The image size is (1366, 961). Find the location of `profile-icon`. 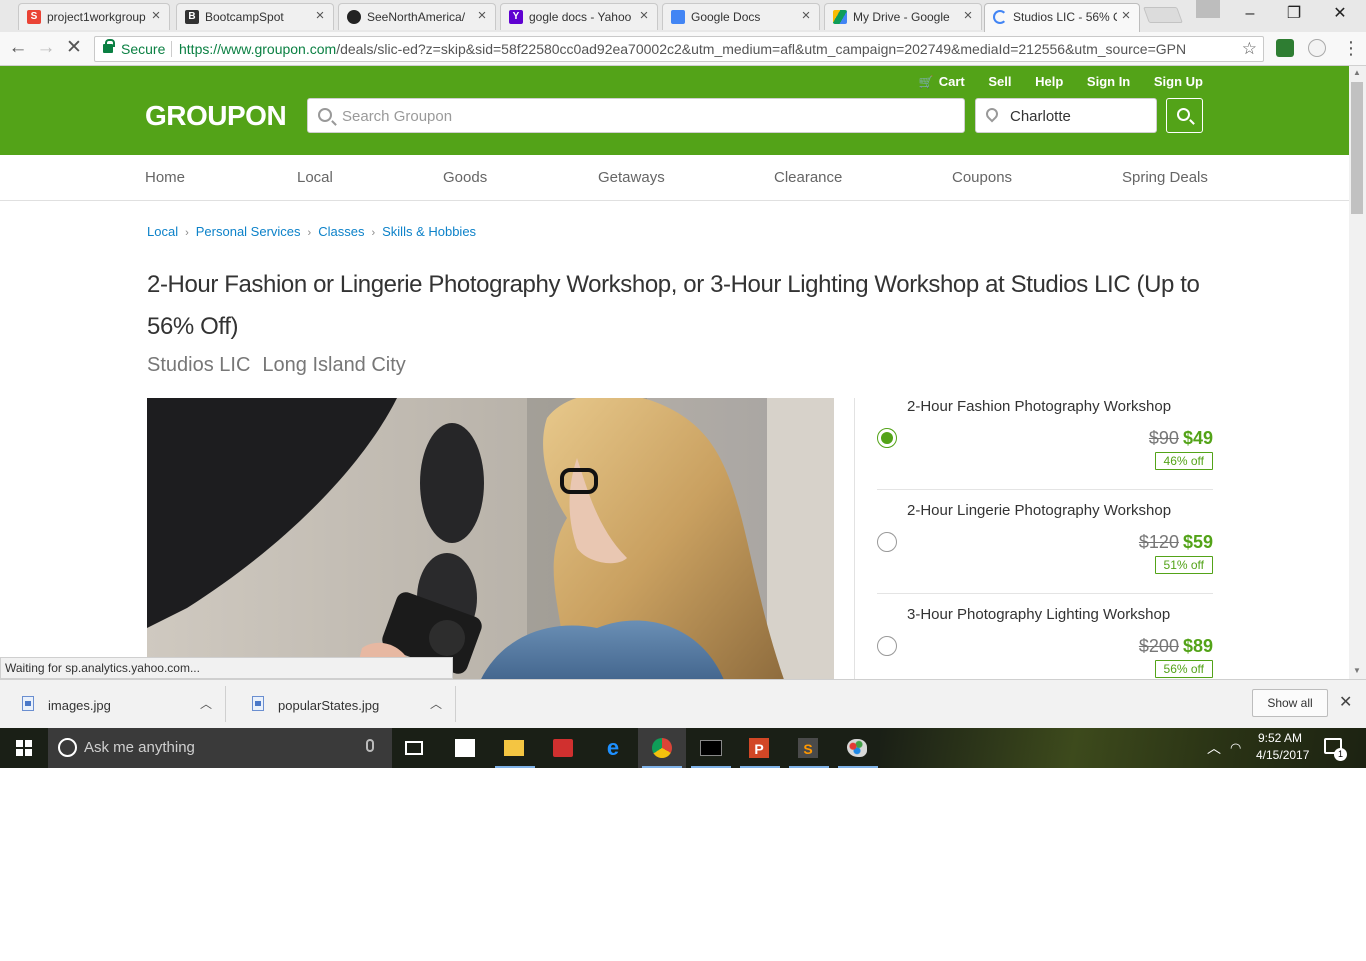

profile-icon is located at coordinates (1208, 9).